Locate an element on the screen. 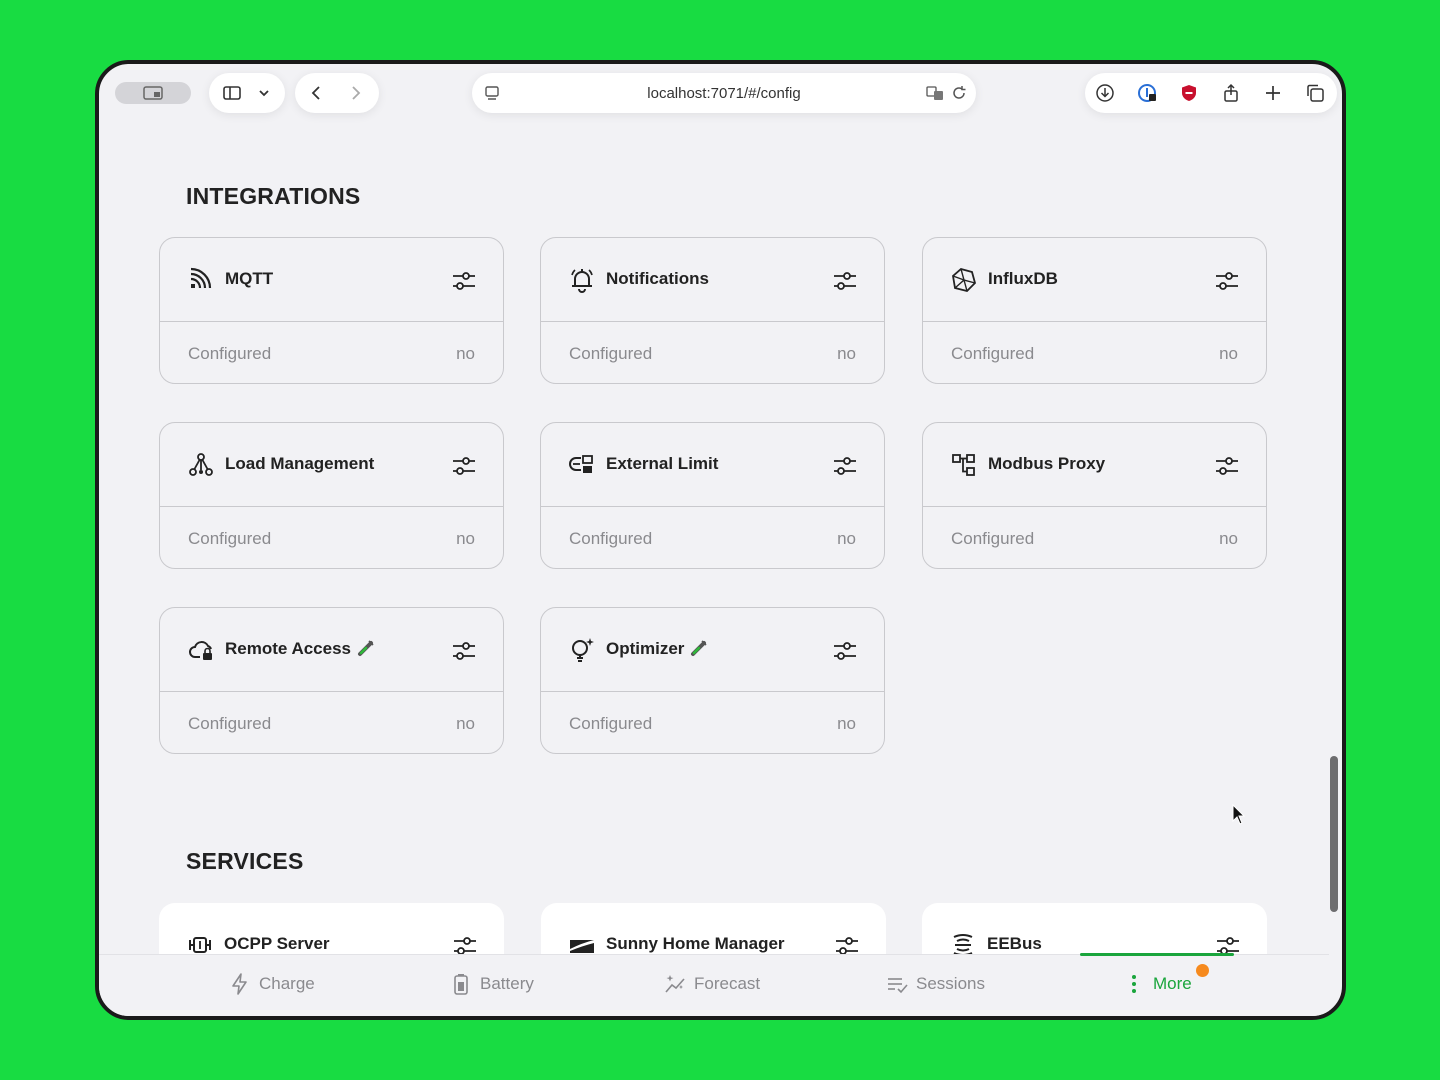 The image size is (1440, 1080). integration-card-modbus-proxy: Modbus Proxy Configured no is located at coordinates (1094, 495).